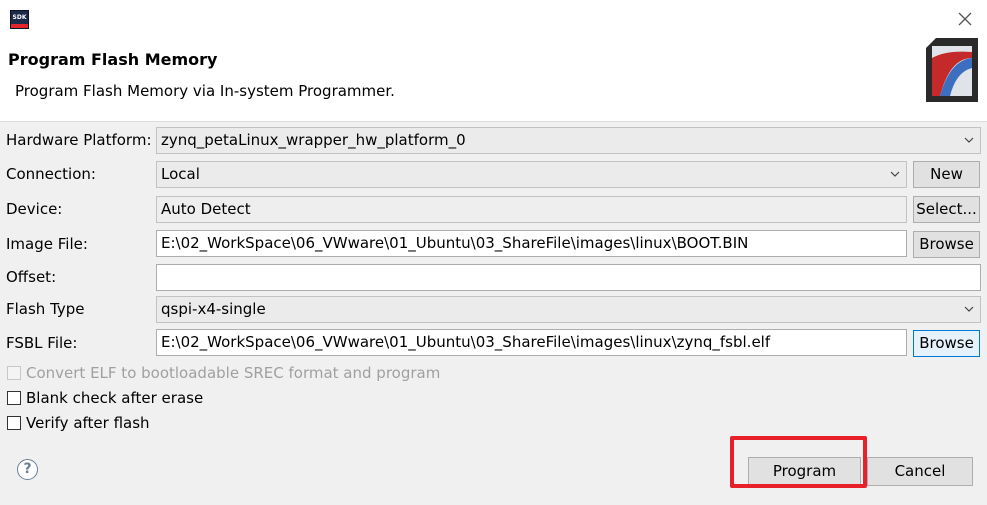  What do you see at coordinates (47, 244) in the screenshot?
I see `image-file-label: Image File:` at bounding box center [47, 244].